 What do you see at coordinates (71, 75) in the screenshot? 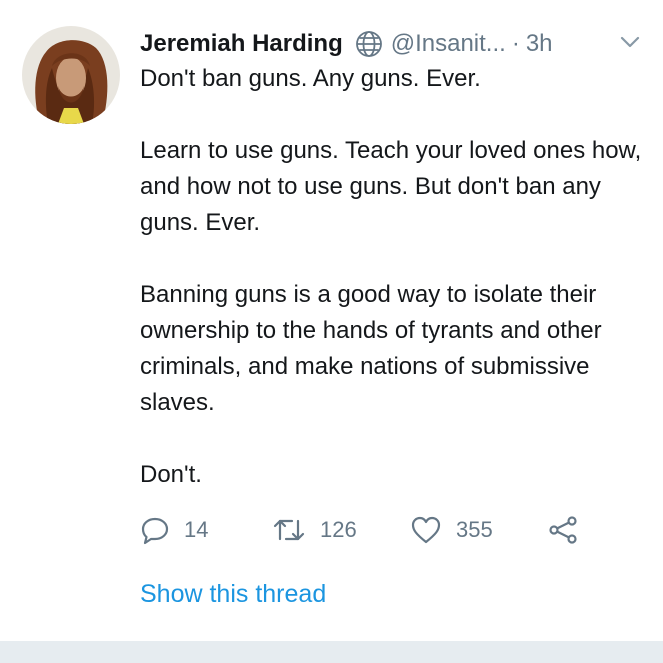
I see `avatar` at bounding box center [71, 75].